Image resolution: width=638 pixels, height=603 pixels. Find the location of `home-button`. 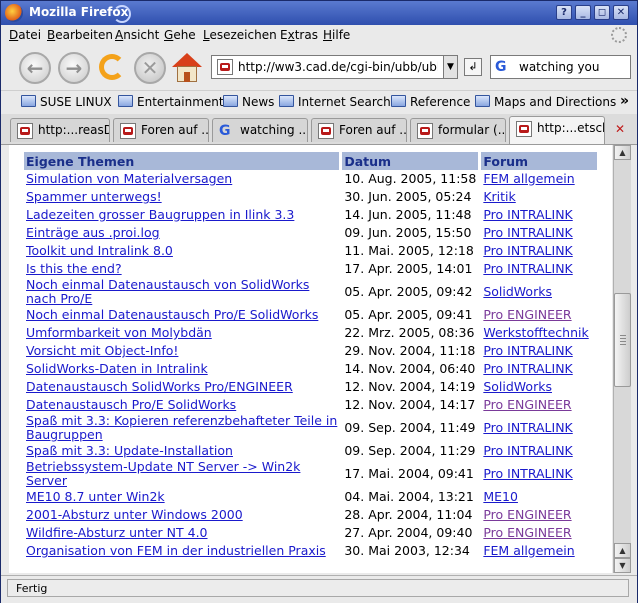

home-button is located at coordinates (187, 68).